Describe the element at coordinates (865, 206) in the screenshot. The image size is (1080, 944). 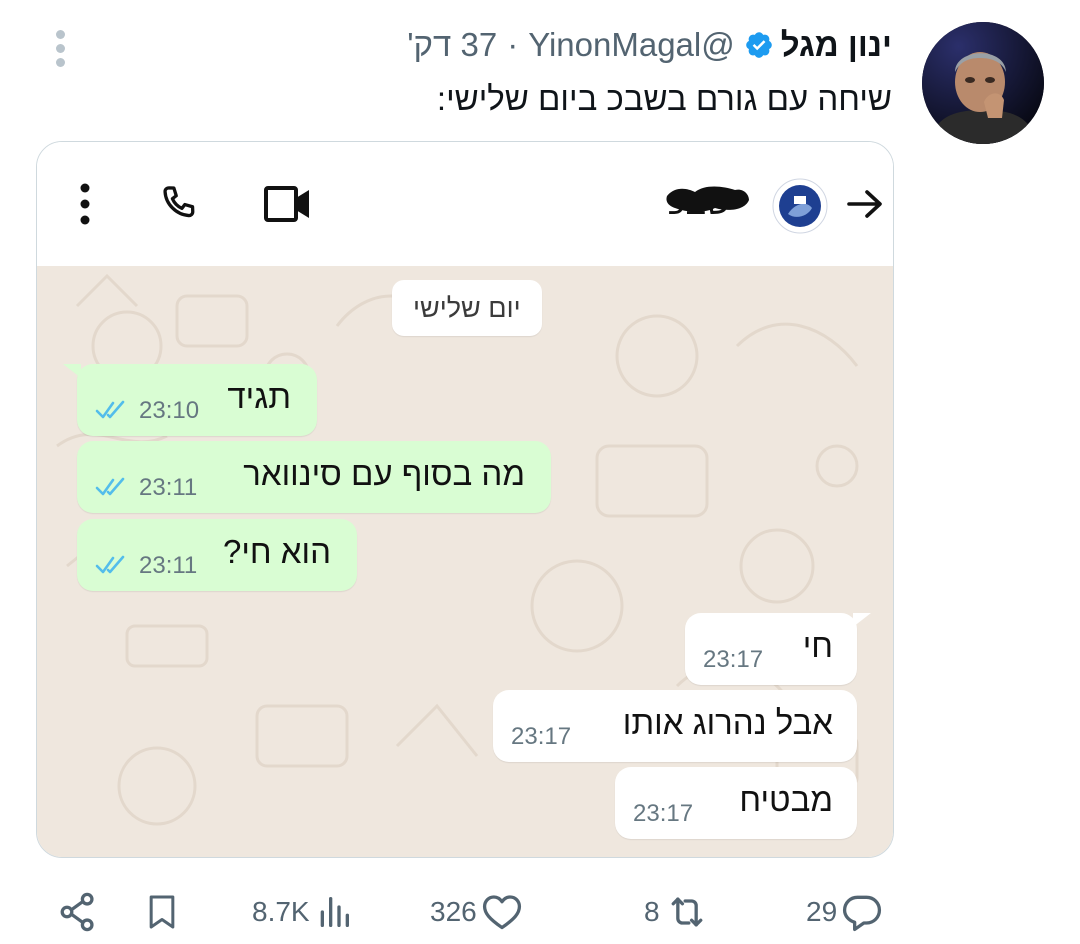
I see `back-arrow-icon` at that location.